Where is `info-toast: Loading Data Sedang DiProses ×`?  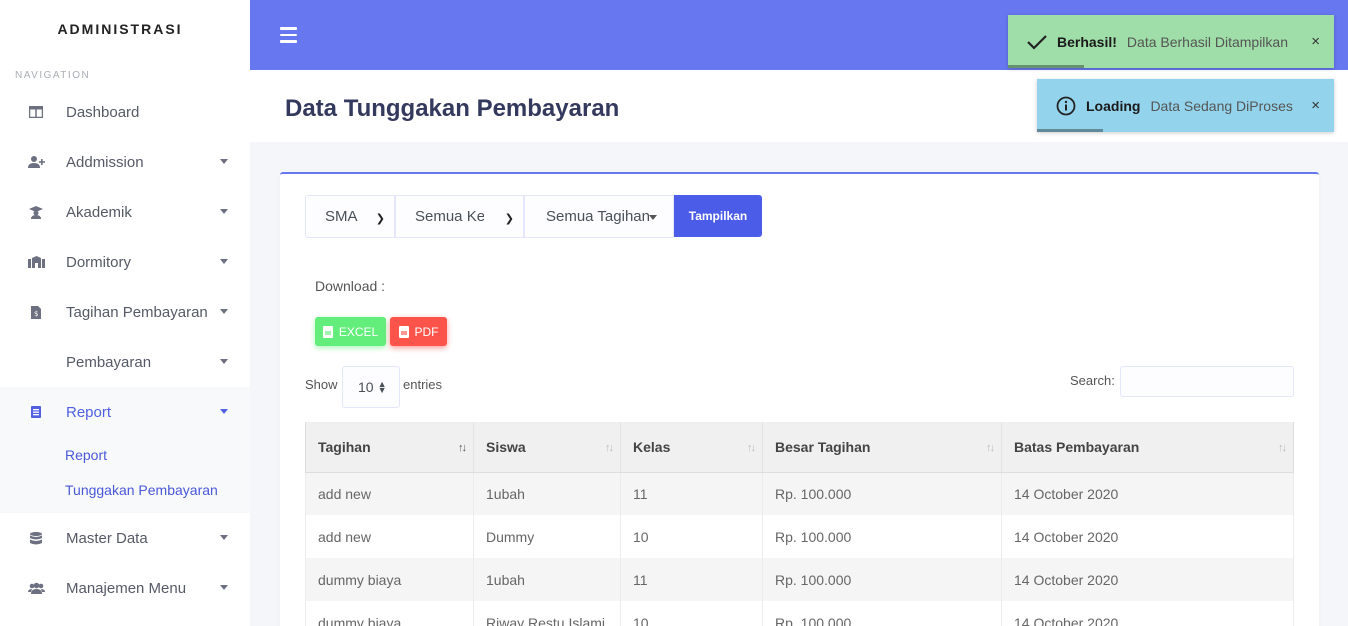 info-toast: Loading Data Sedang DiProses × is located at coordinates (1185, 105).